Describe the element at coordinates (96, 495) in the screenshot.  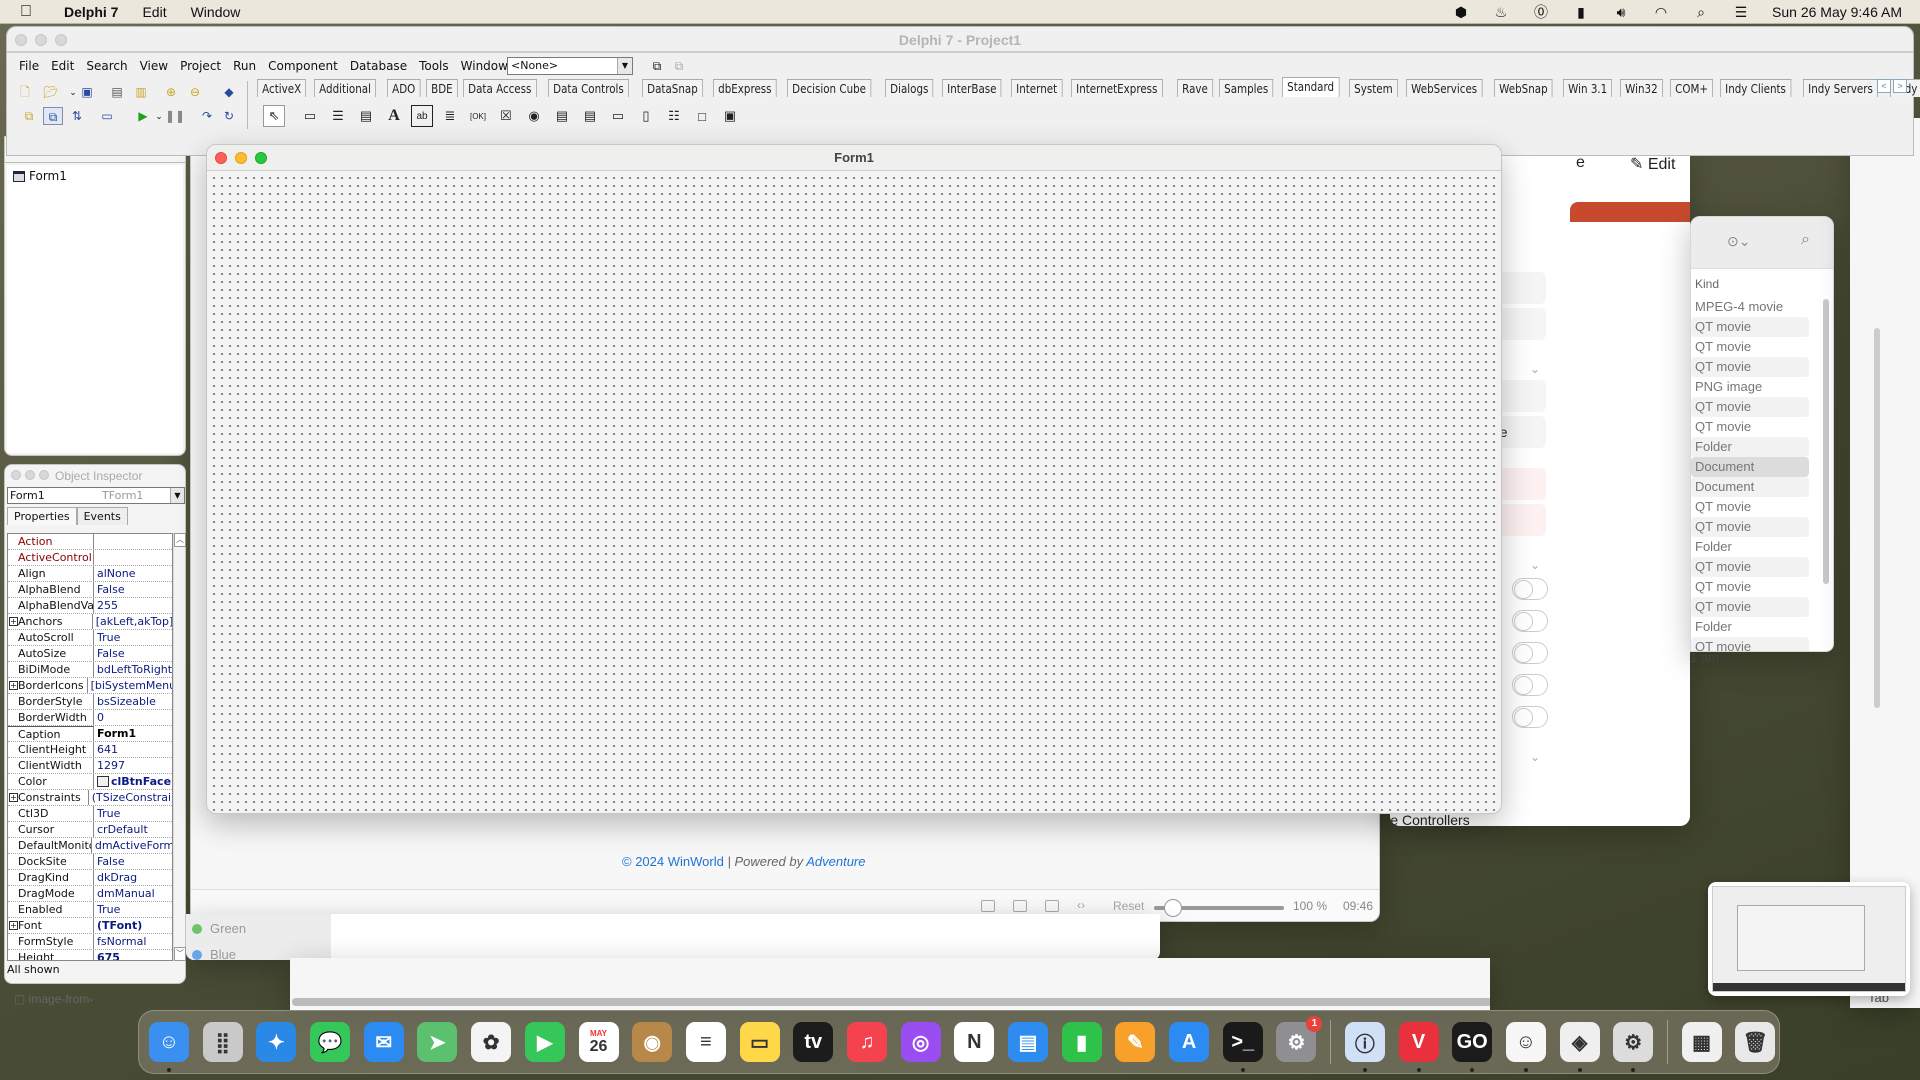
I see `object-selector: Form1 TForm1 ▼` at that location.